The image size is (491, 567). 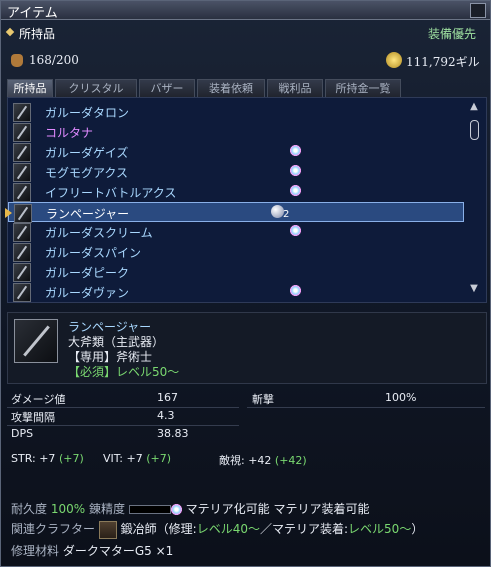 I want to click on tab-currency: 所持金一覧, so click(x=363, y=88).